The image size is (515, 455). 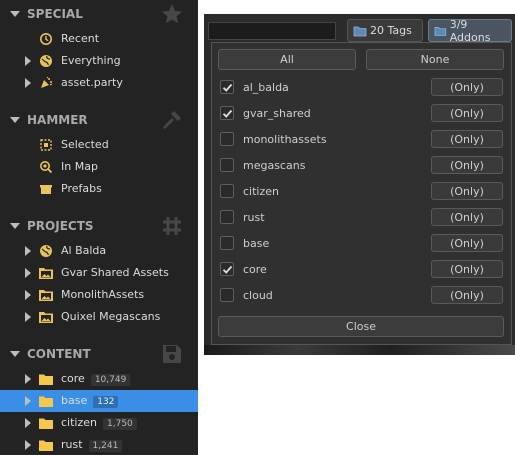 What do you see at coordinates (99, 423) in the screenshot?
I see `sidebar-item-citizen: citizen 1,750` at bounding box center [99, 423].